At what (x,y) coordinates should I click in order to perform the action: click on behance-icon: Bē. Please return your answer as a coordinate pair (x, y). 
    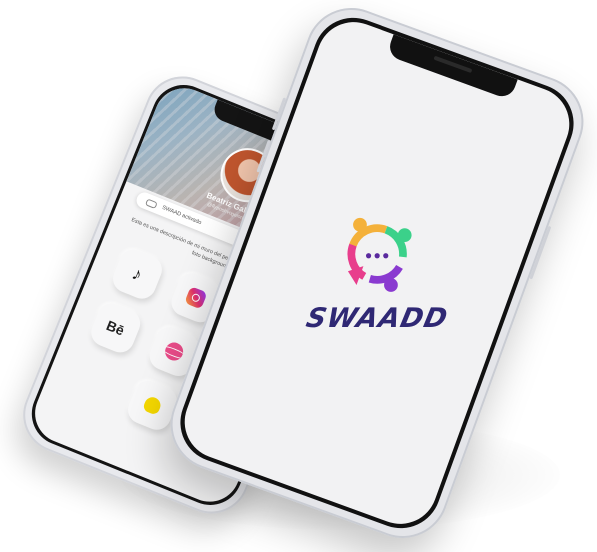
    Looking at the image, I should click on (115, 328).